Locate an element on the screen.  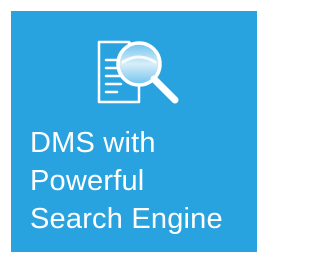
tile-title-line-1: DMS with is located at coordinates (93, 143).